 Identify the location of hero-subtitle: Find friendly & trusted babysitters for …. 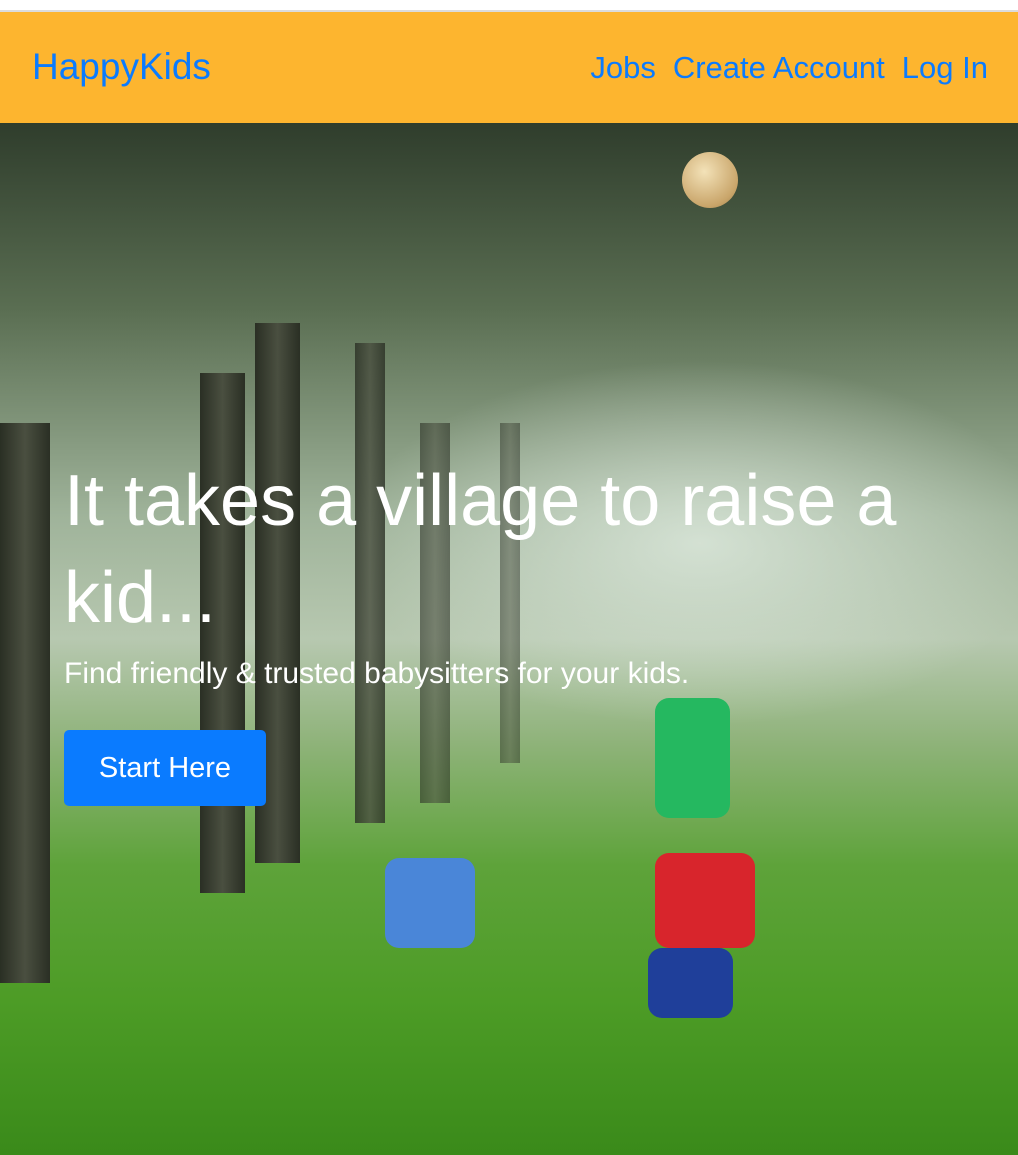
(377, 673).